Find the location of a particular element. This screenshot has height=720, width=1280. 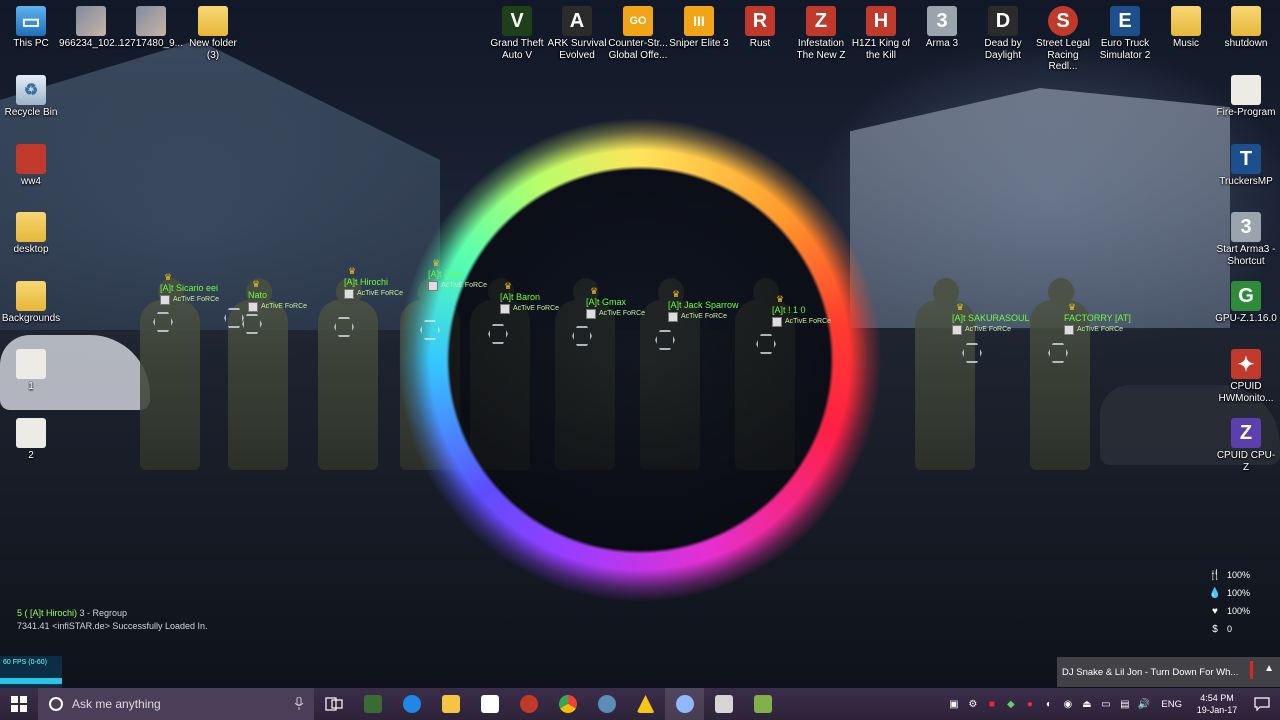

desktop-icon-euro-truck: E Euro Truck Simulator 2 is located at coordinates (1125, 33).